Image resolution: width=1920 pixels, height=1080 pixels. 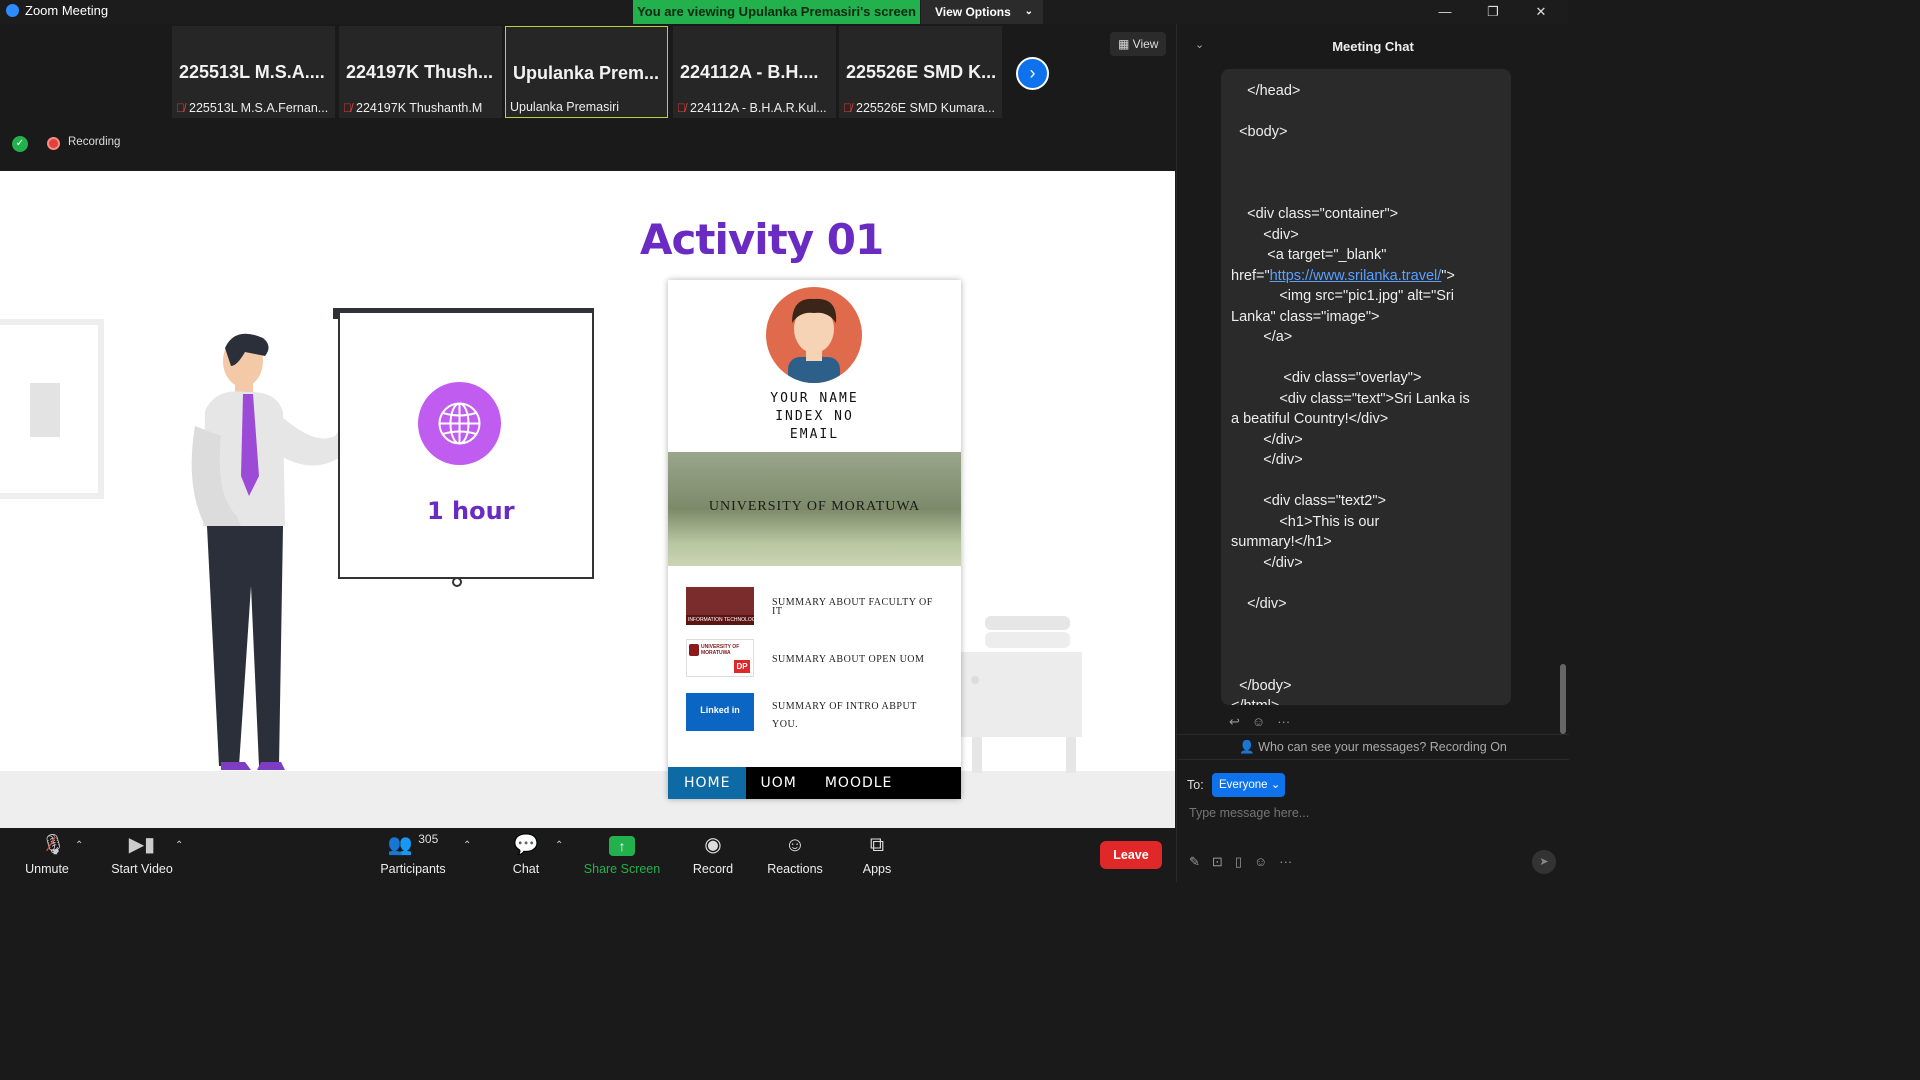 What do you see at coordinates (1032, 73) in the screenshot?
I see `next-page-button: ›` at bounding box center [1032, 73].